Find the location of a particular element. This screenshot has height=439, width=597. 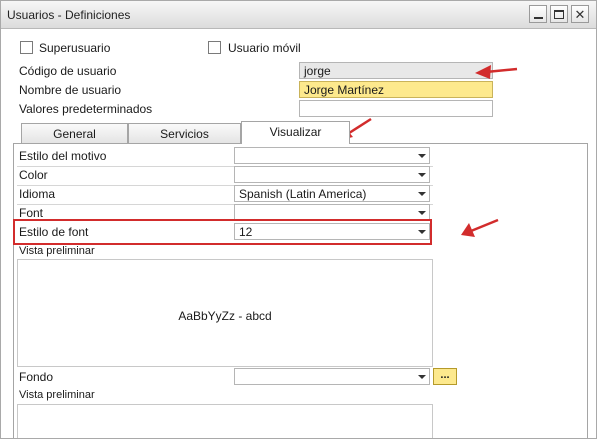

tab-display-label: Visualizar is located at coordinates (295, 132).